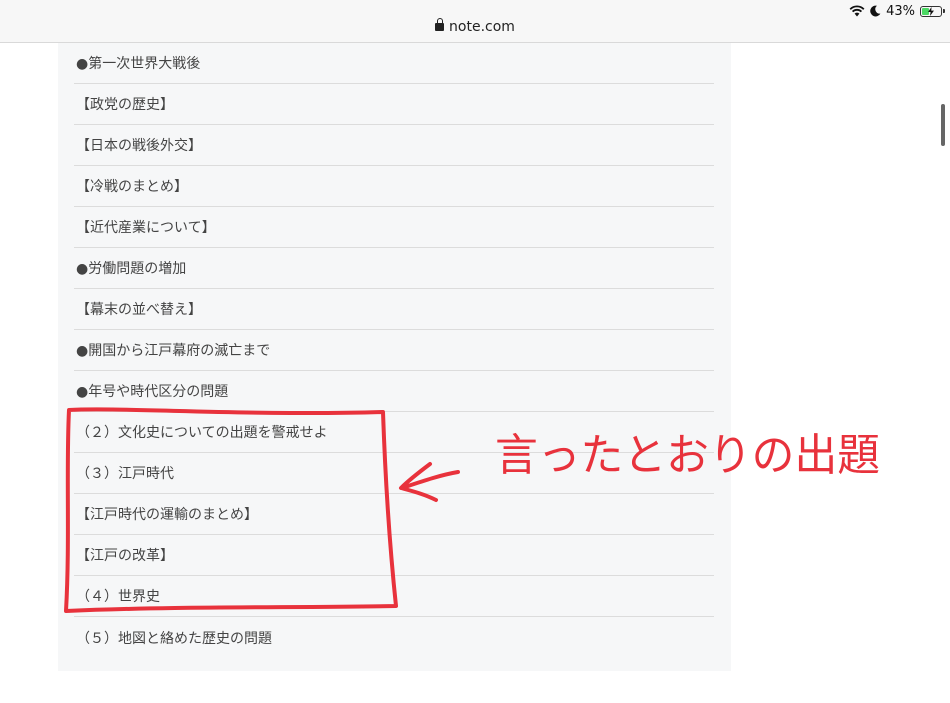 The image size is (950, 703). What do you see at coordinates (394, 227) in the screenshot?
I see `list-item: 【近代産業について】` at bounding box center [394, 227].